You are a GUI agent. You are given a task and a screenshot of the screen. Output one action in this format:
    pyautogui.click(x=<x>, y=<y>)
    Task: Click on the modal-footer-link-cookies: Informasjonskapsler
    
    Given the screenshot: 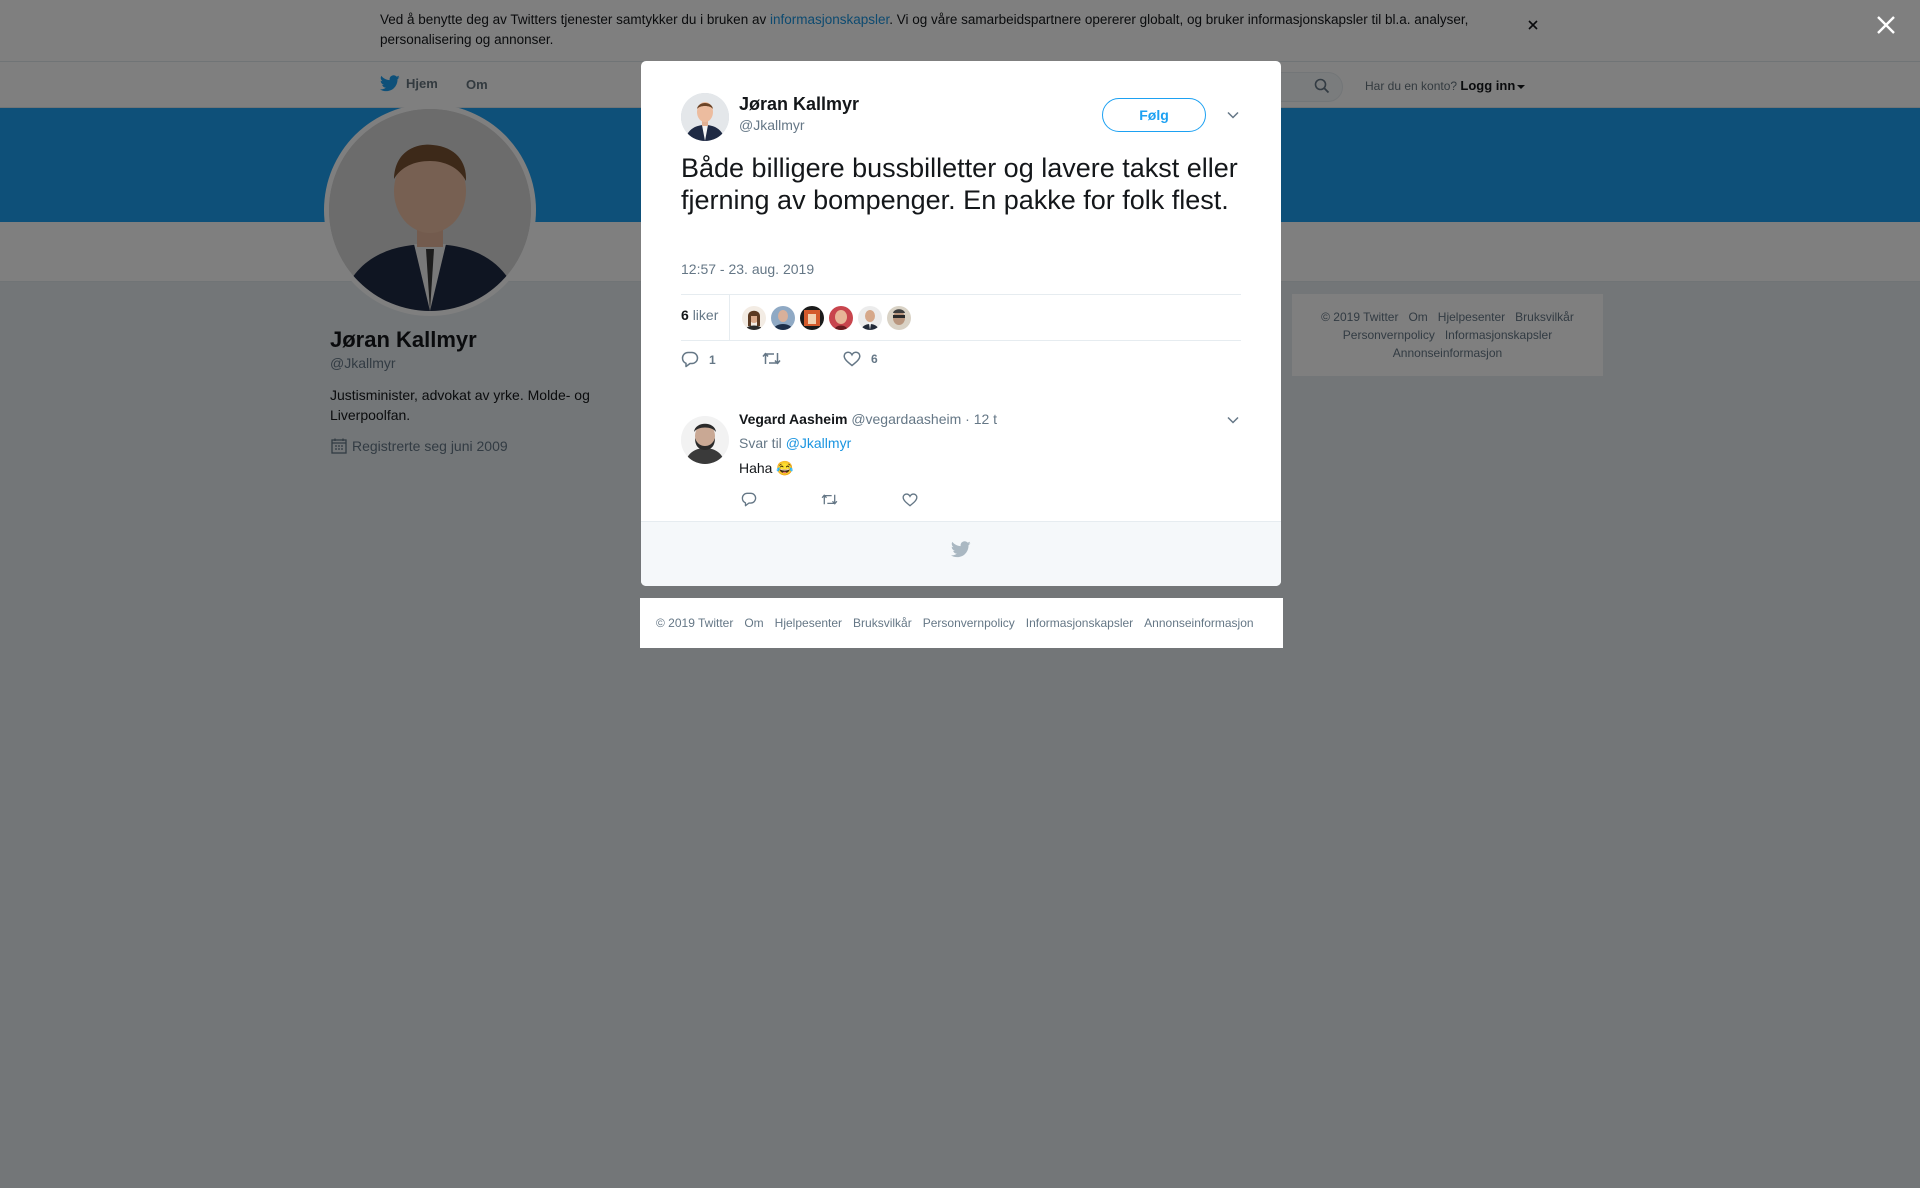 What is the action you would take?
    pyautogui.click(x=1079, y=623)
    